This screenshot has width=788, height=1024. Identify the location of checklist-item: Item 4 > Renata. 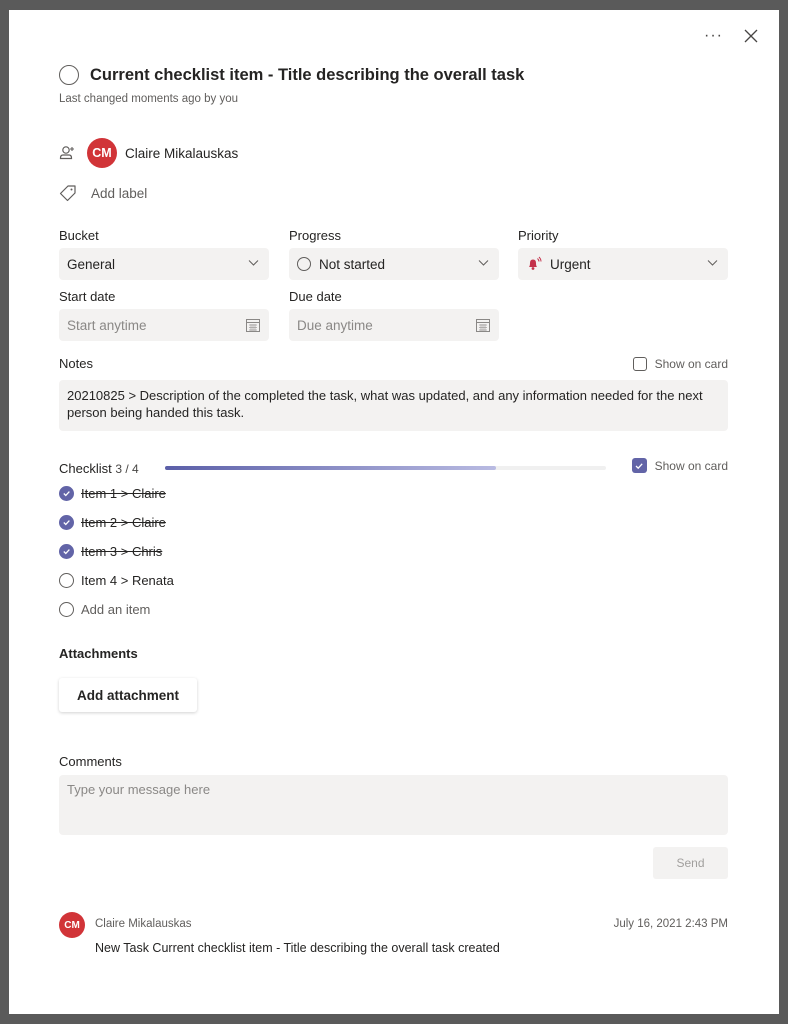
(116, 580).